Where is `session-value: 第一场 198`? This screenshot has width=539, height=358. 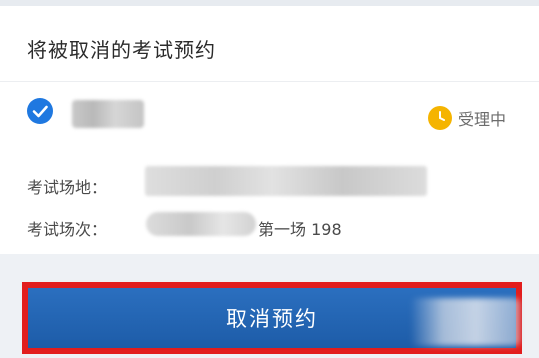
session-value: 第一场 198 is located at coordinates (300, 229).